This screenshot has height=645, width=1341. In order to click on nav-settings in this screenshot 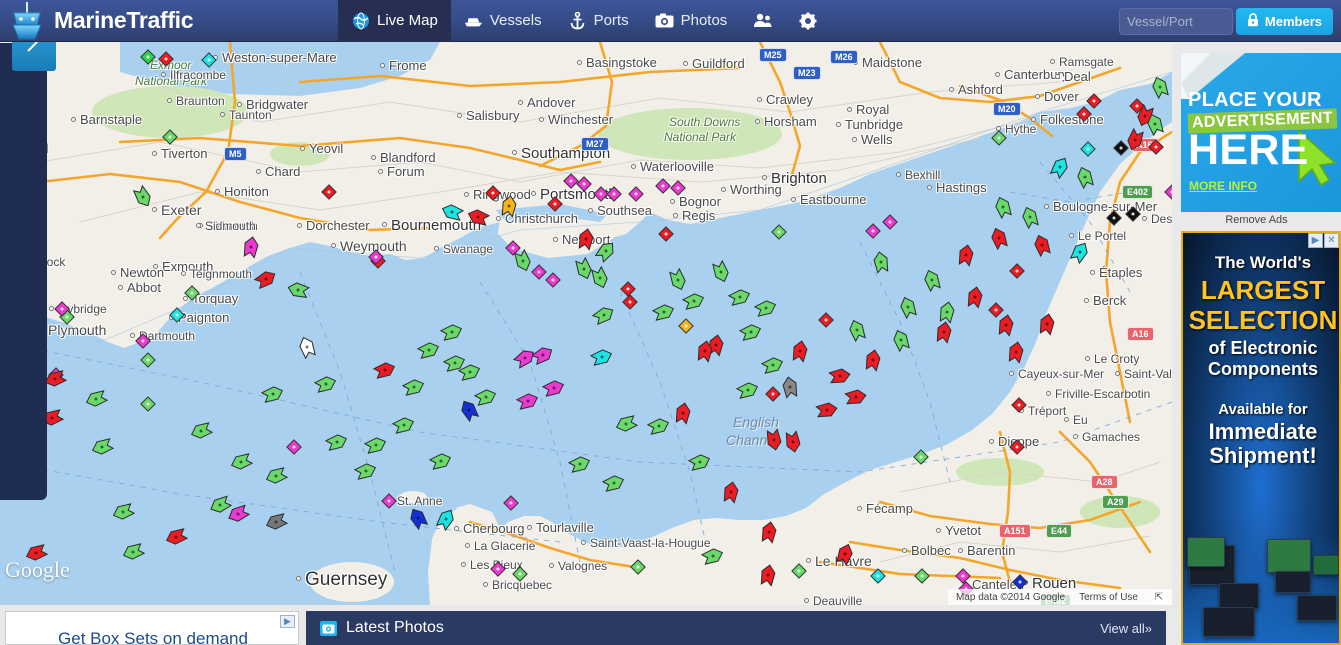, I will do `click(807, 21)`.